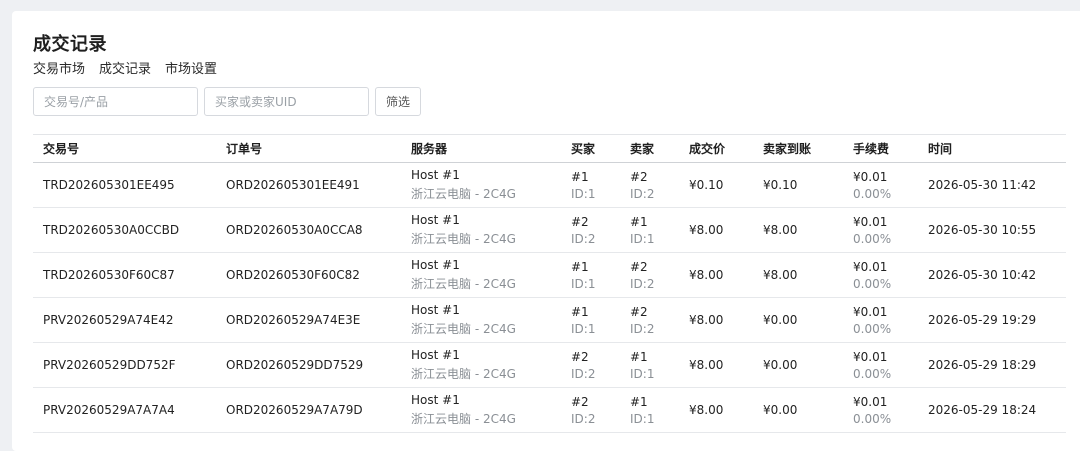  Describe the element at coordinates (780, 185) in the screenshot. I see `seller-receive-text: ¥0.10` at that location.